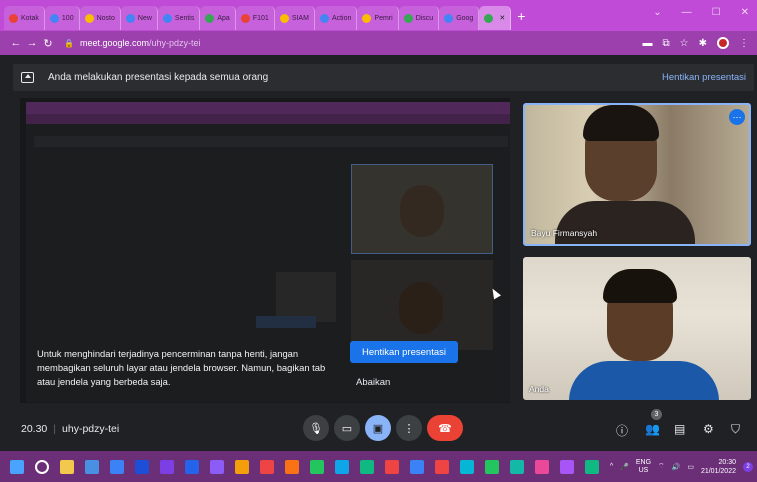  Describe the element at coordinates (718, 467) in the screenshot. I see `system-clock: 20:30 21/01/2022` at that location.